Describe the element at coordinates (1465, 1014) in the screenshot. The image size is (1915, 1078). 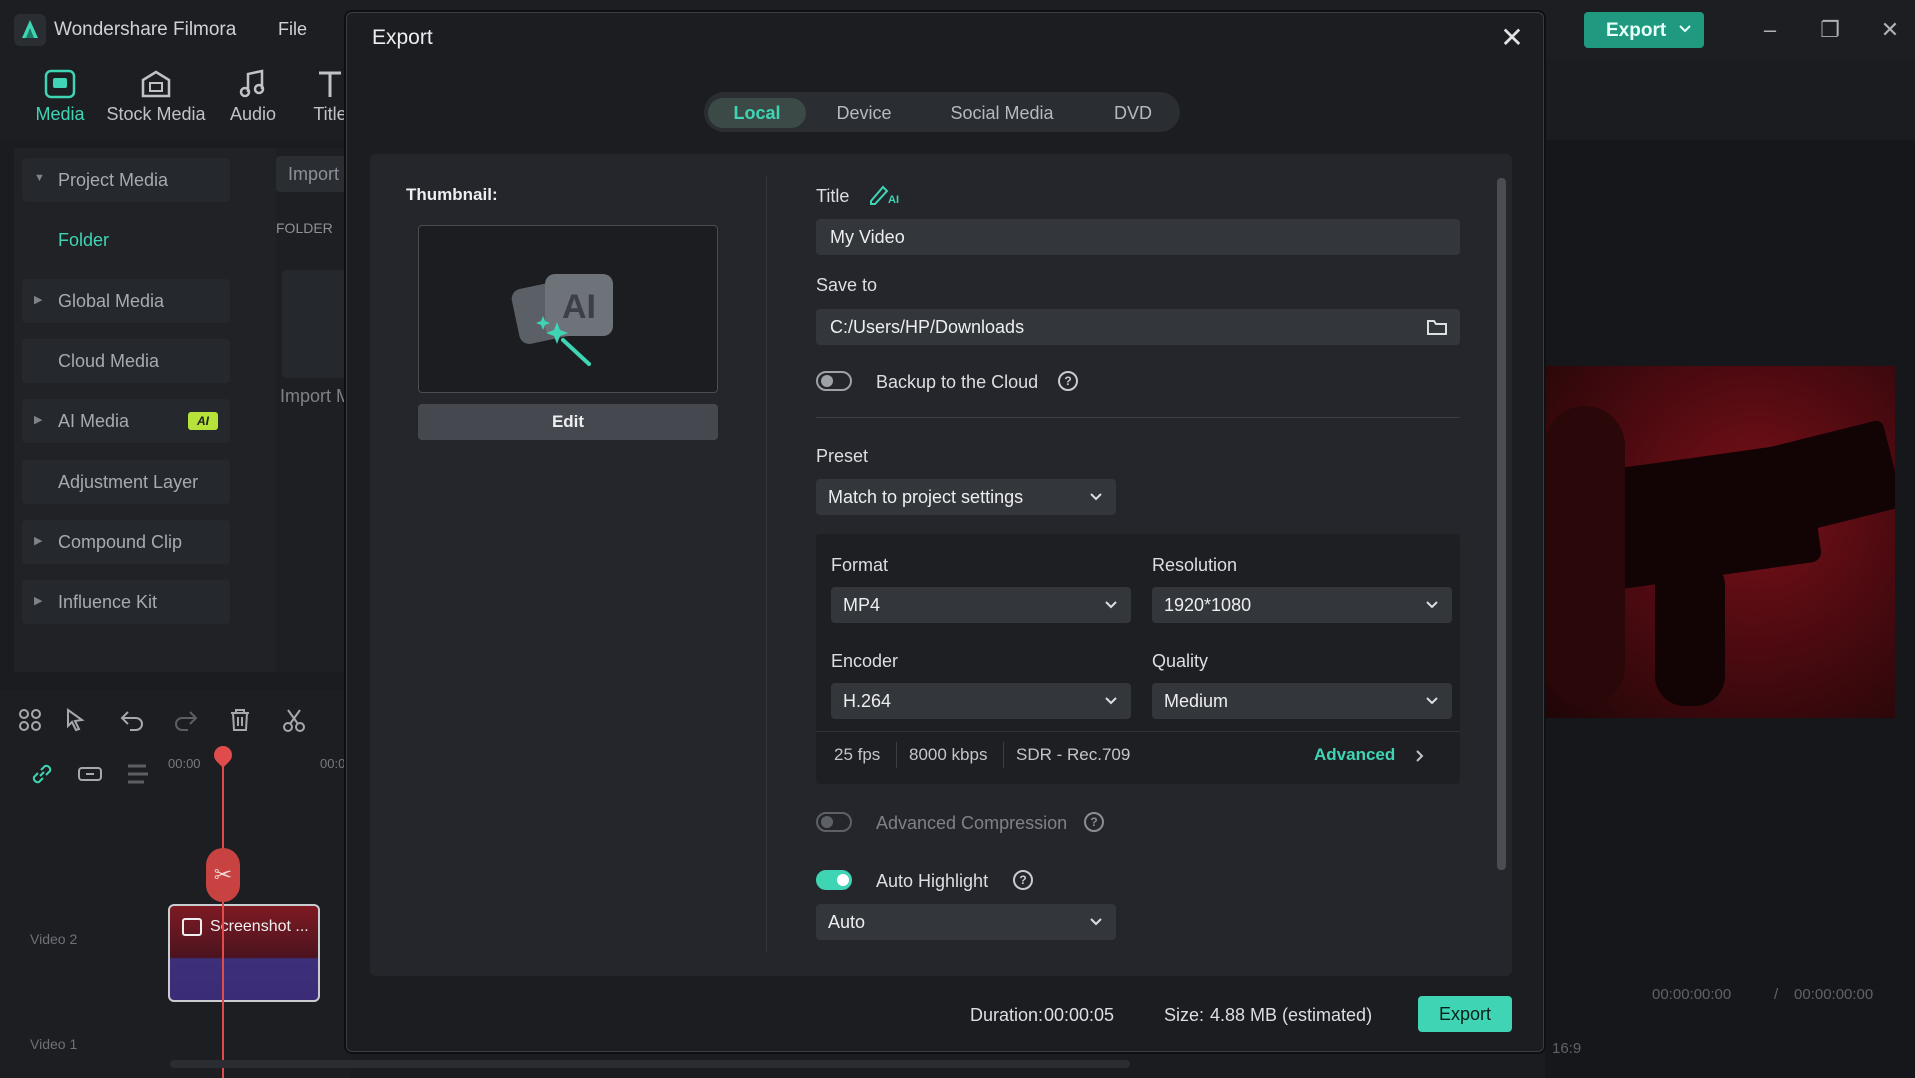
I see `export-button: Export` at that location.